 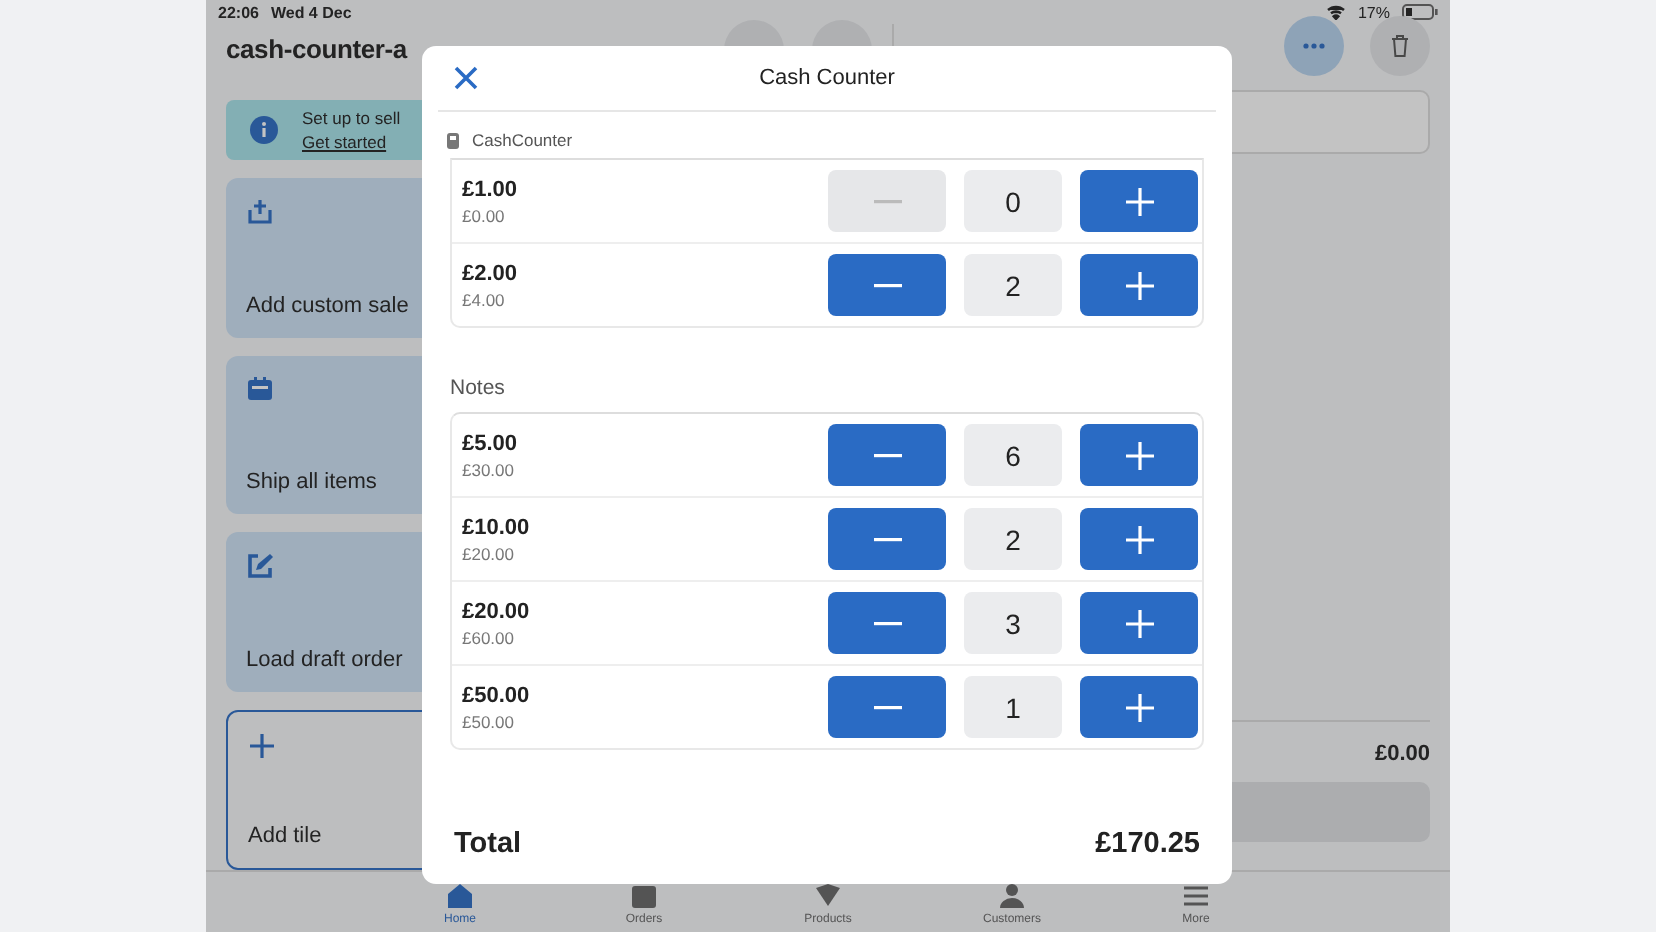 I want to click on count-display: 6, so click(x=1013, y=455).